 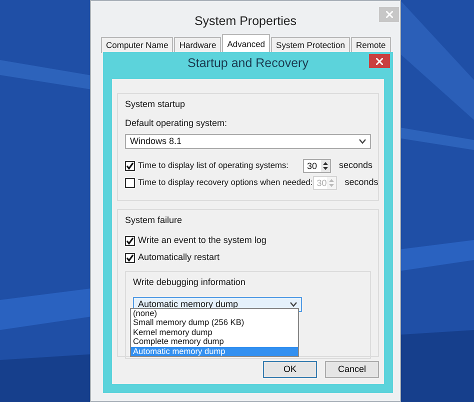 I want to click on dropdown-option: Small memory dump (256 KB), so click(x=214, y=323).